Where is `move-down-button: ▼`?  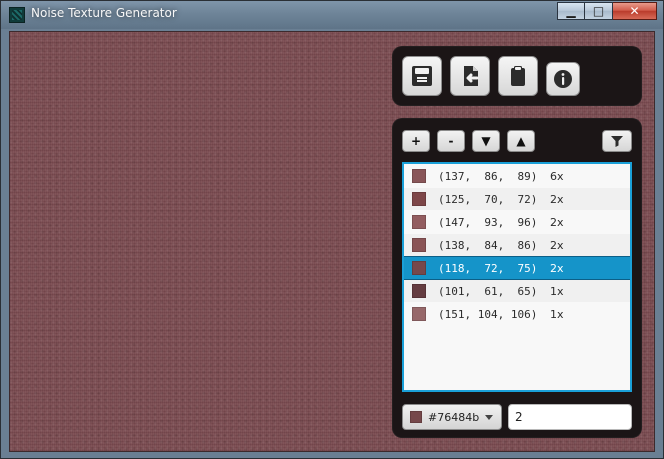
move-down-button: ▼ is located at coordinates (486, 141).